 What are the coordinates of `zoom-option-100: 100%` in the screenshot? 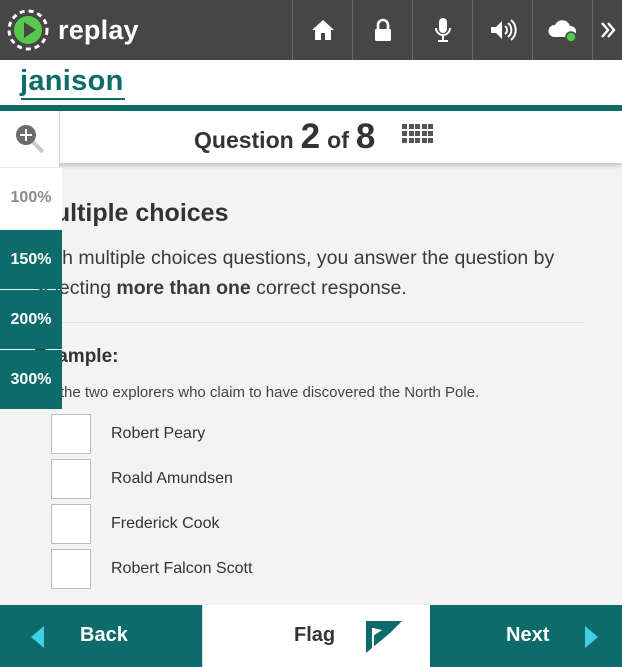 It's located at (31, 198).